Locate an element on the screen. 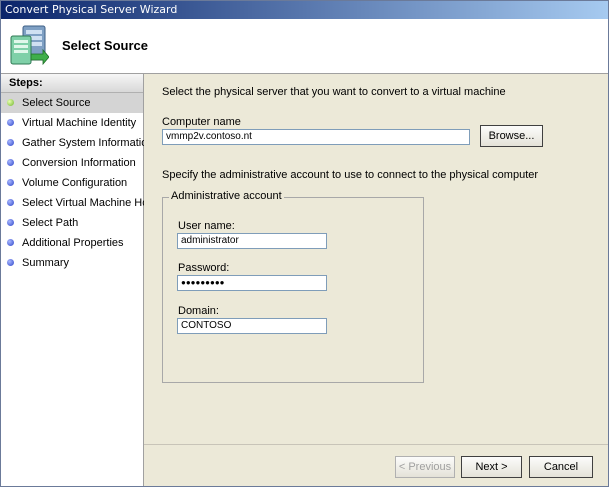 The width and height of the screenshot is (609, 487). password-label: Password: is located at coordinates (204, 268).